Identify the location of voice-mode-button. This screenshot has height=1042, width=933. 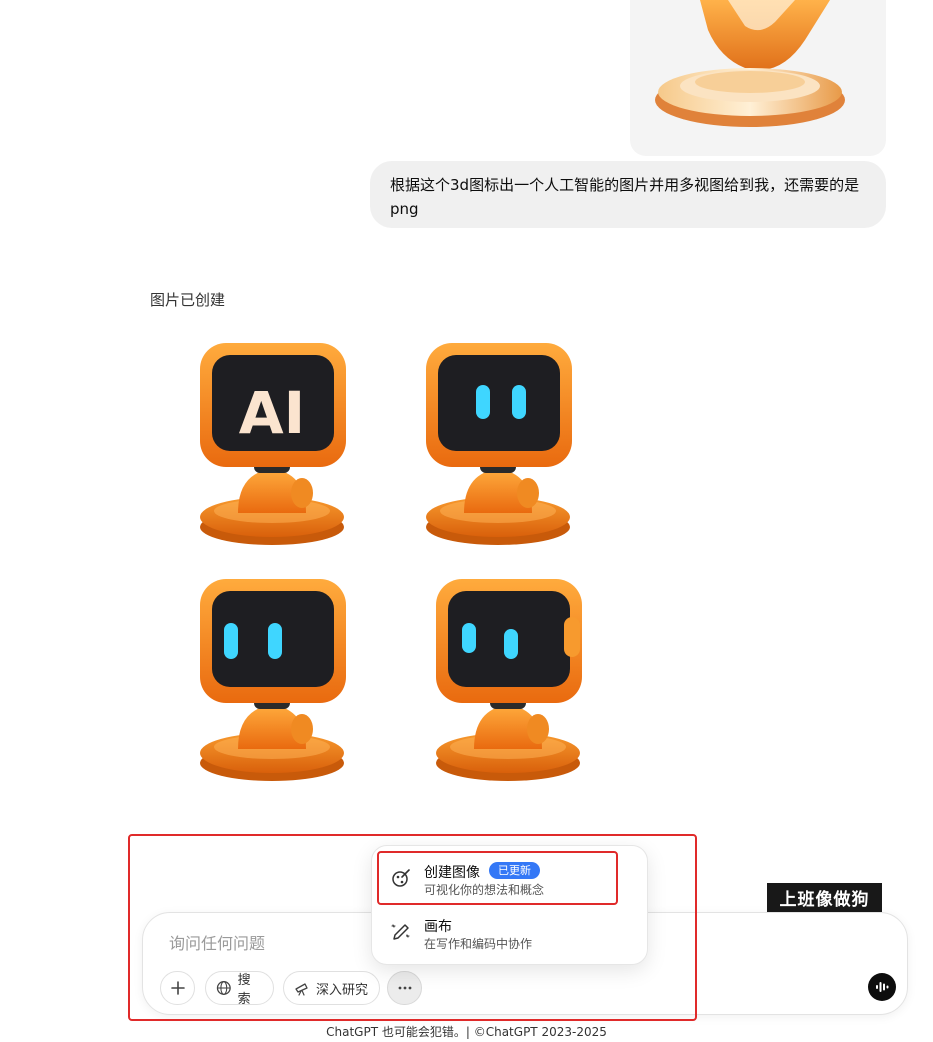
(882, 987).